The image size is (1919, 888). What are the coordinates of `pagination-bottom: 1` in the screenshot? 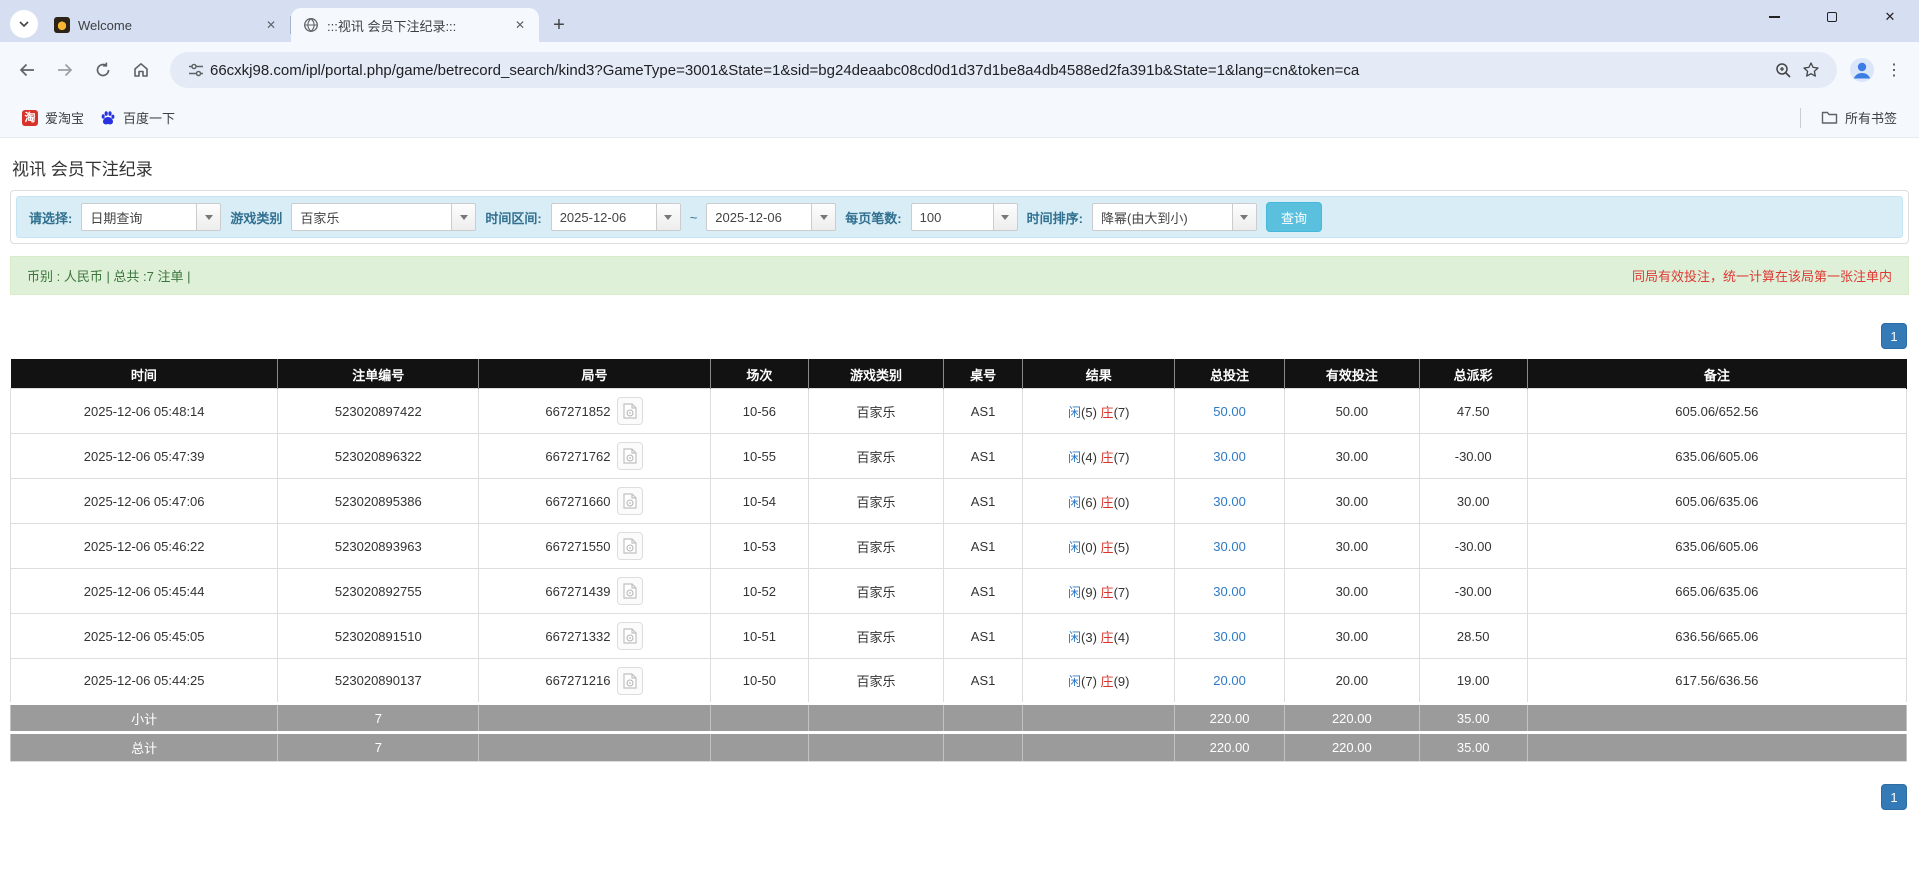 It's located at (959, 797).